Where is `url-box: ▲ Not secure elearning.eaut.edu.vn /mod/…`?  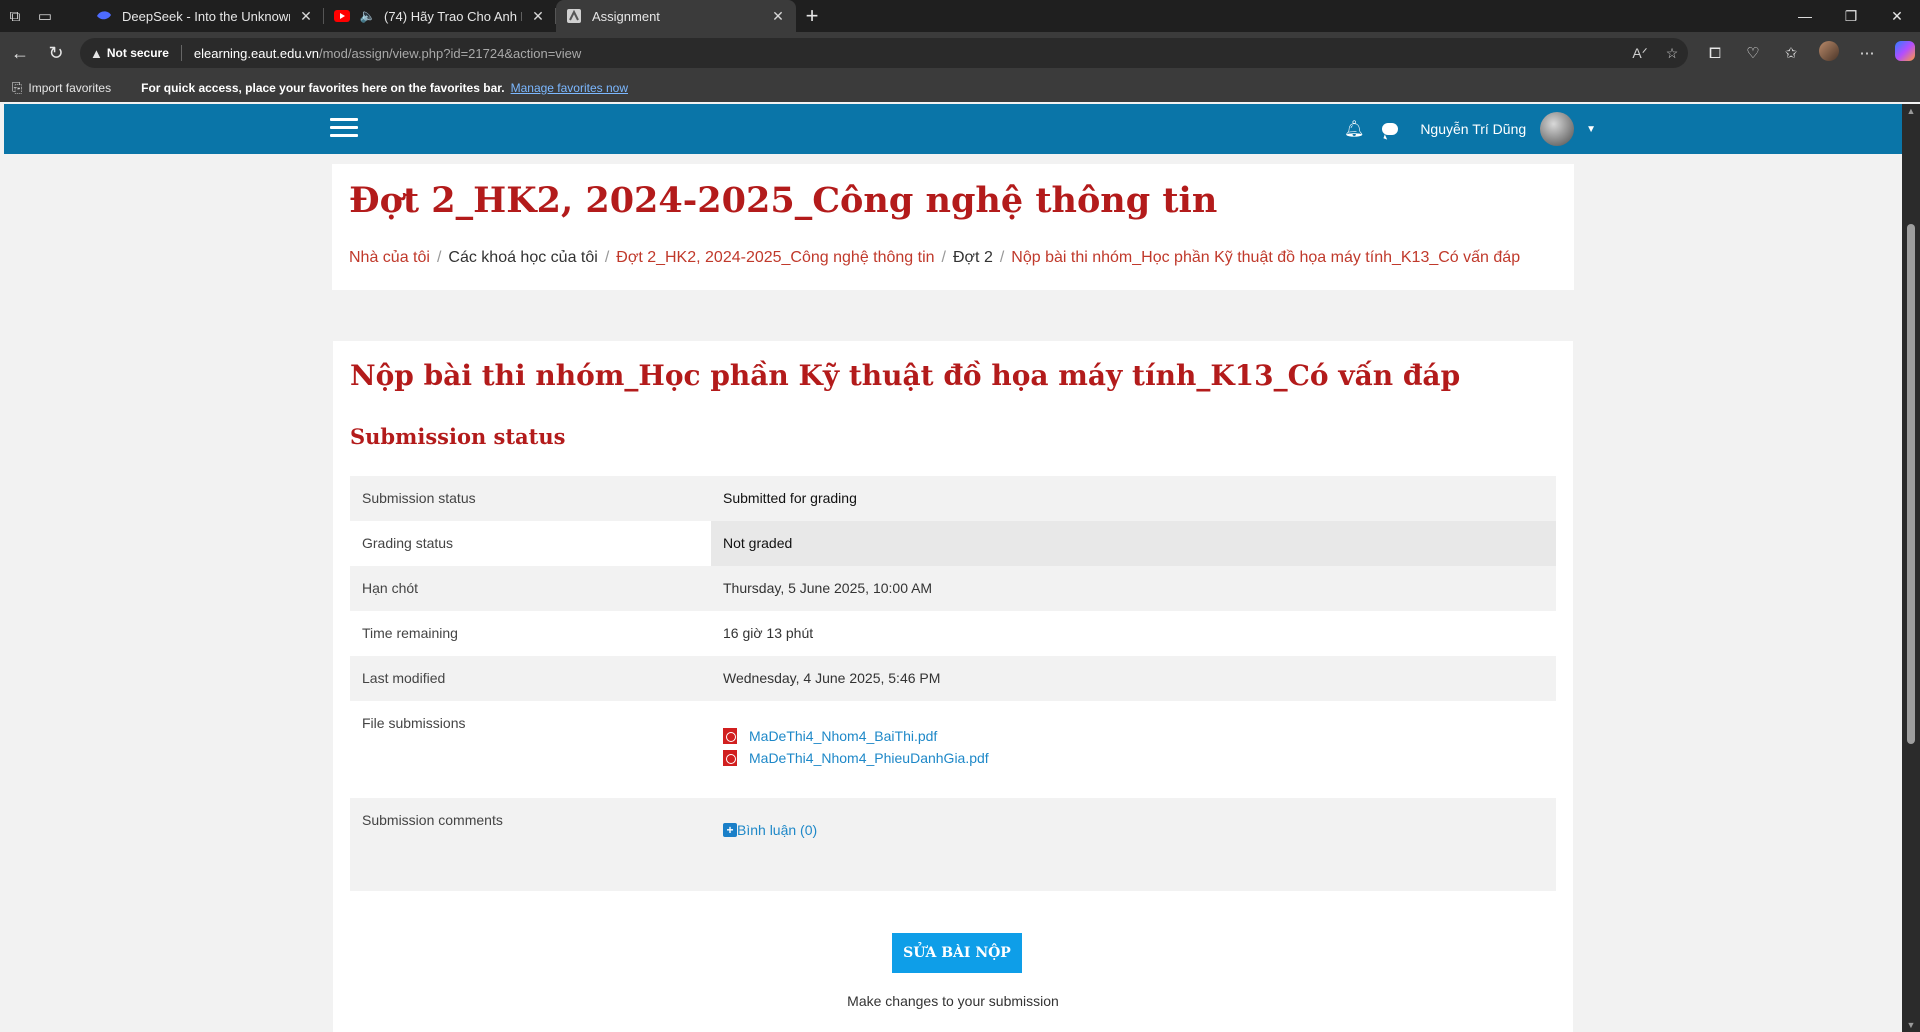
url-box: ▲ Not secure elearning.eaut.edu.vn /mod/… is located at coordinates (884, 53).